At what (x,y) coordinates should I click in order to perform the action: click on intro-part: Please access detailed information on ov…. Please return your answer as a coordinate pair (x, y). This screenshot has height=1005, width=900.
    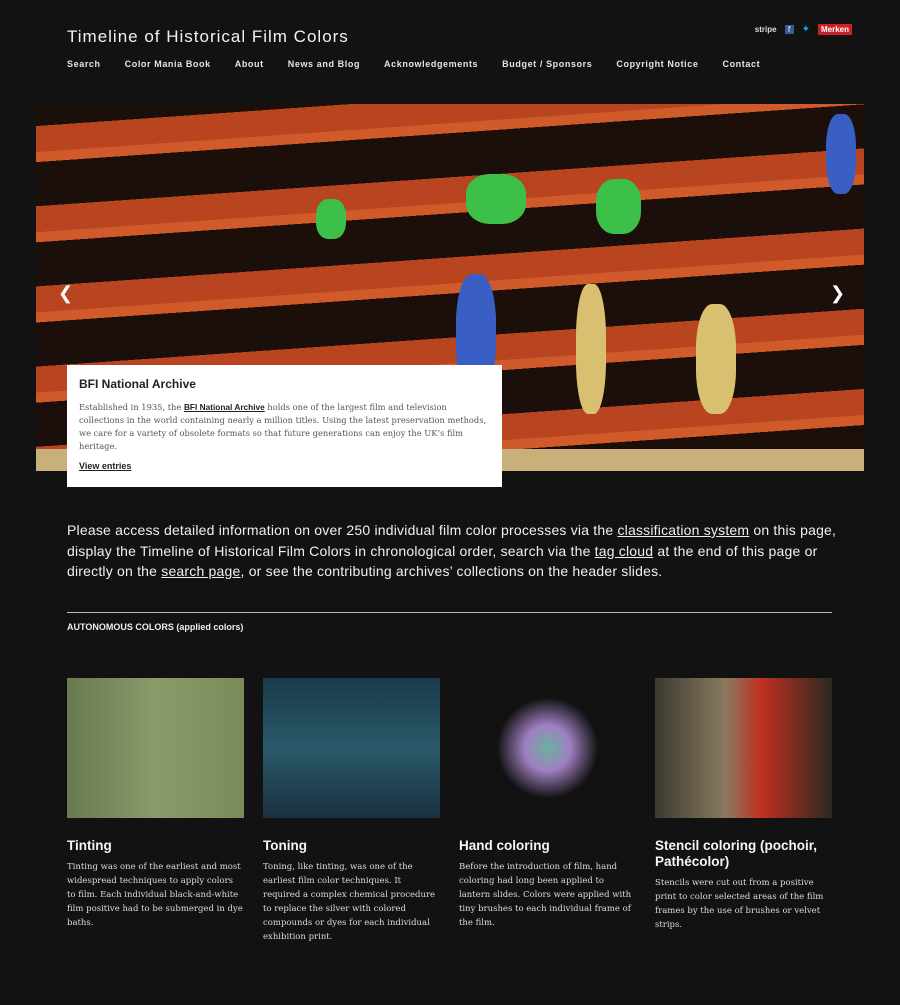
    Looking at the image, I should click on (342, 530).